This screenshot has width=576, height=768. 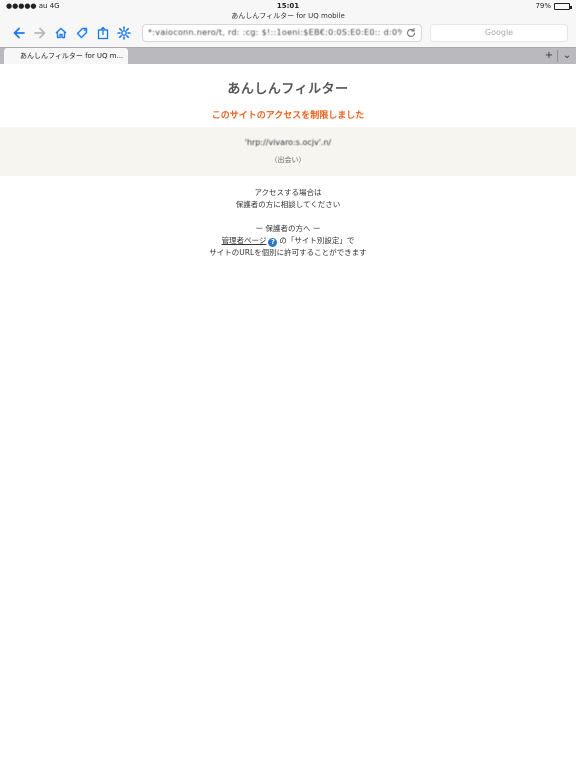 I want to click on filter-logo: あんしんフィルター, so click(x=288, y=89).